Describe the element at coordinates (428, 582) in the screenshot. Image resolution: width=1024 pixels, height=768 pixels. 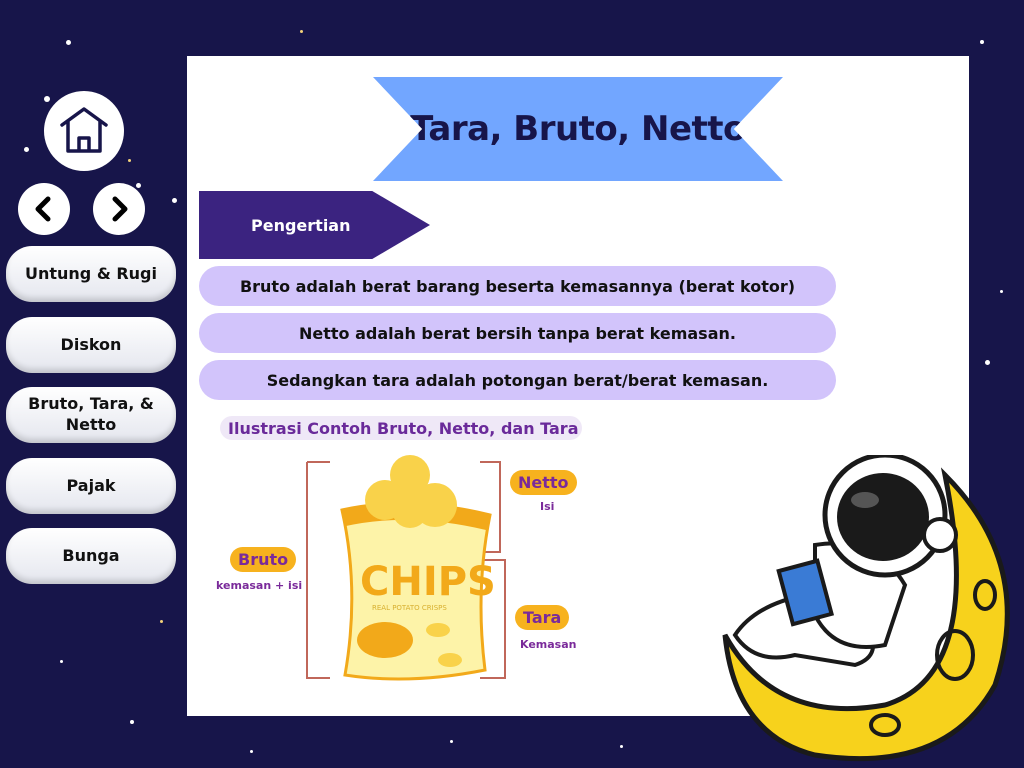
I see `bag-brand-text: CHIPS` at that location.